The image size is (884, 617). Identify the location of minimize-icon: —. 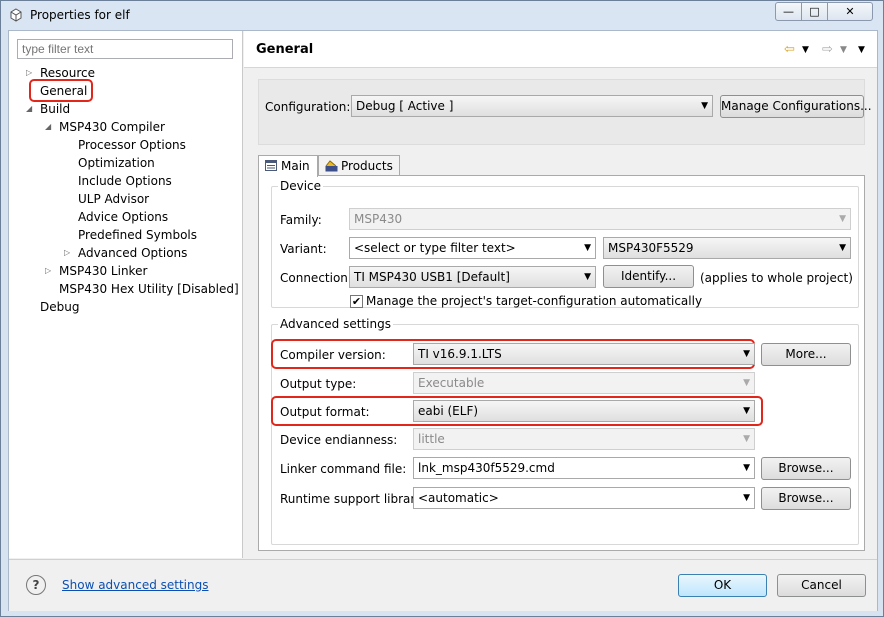
(788, 11).